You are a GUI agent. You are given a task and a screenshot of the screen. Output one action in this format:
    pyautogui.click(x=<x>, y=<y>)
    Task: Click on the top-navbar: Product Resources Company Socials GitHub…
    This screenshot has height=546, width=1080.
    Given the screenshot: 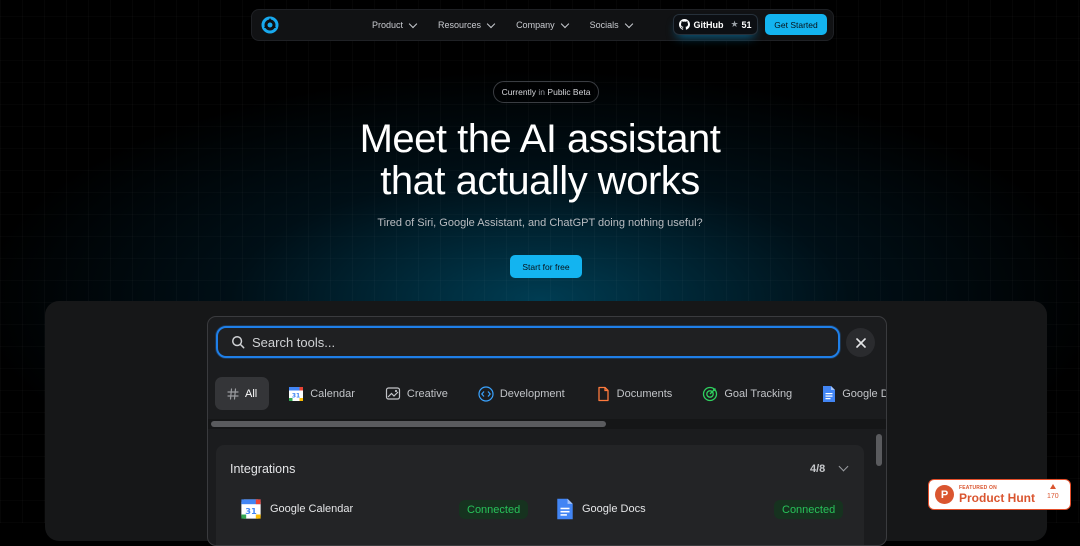 What is the action you would take?
    pyautogui.click(x=542, y=25)
    